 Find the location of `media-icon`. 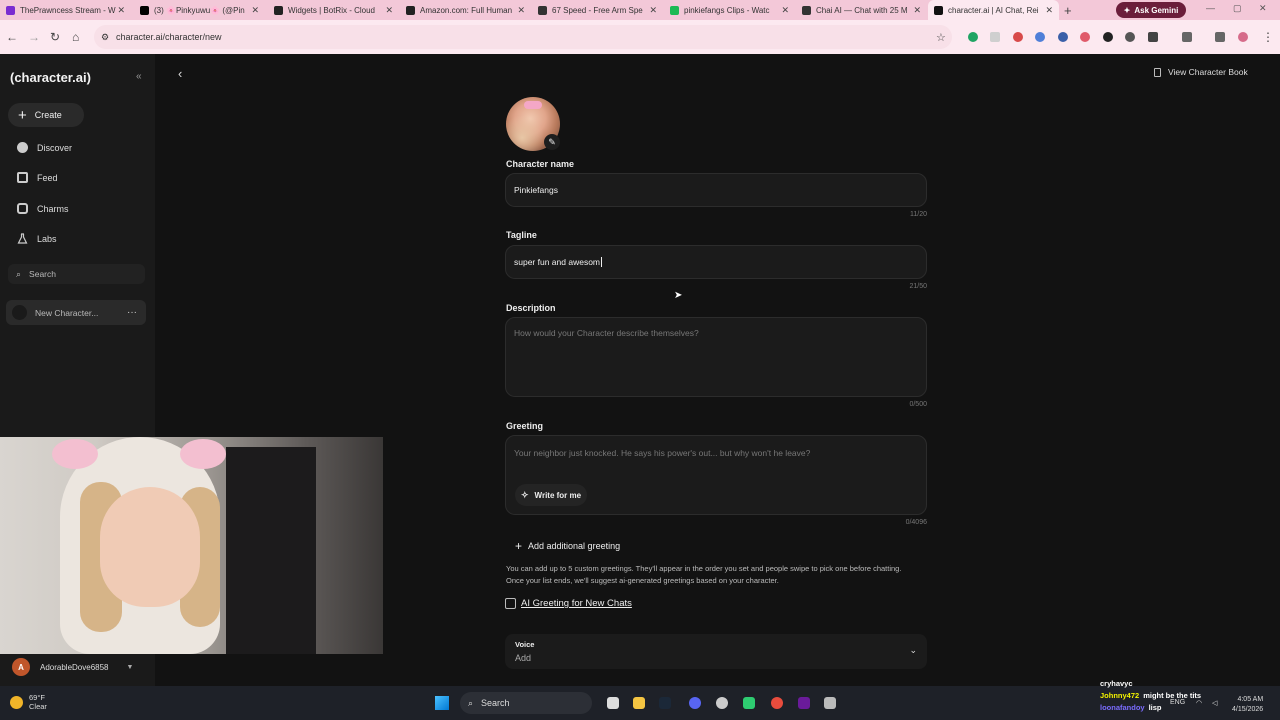

media-icon is located at coordinates (1220, 37).